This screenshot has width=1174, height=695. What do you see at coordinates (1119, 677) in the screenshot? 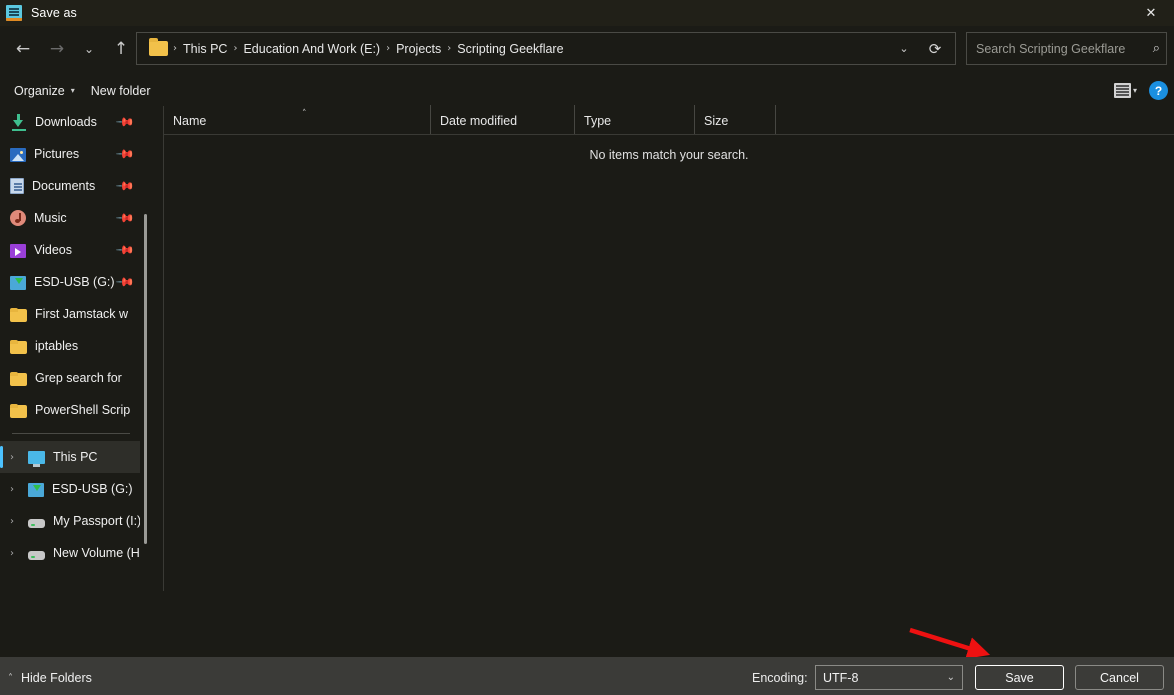
I see `cancel-button: Cancel` at bounding box center [1119, 677].